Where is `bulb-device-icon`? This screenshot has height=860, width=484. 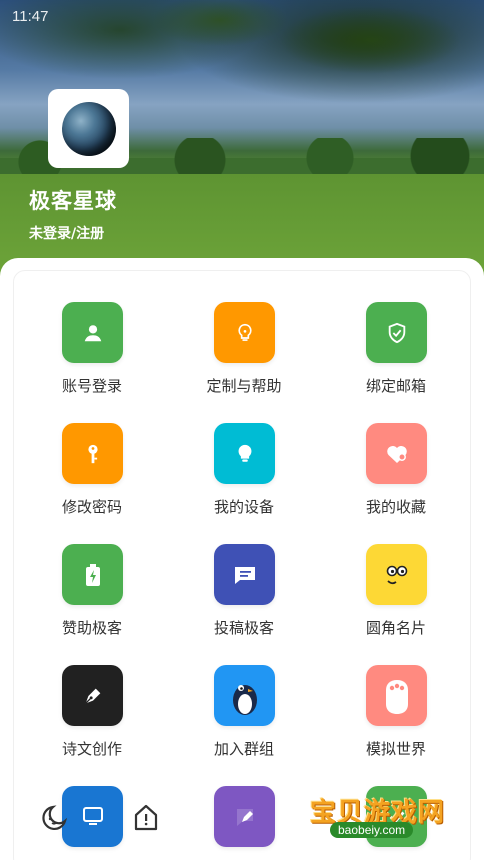 bulb-device-icon is located at coordinates (244, 453).